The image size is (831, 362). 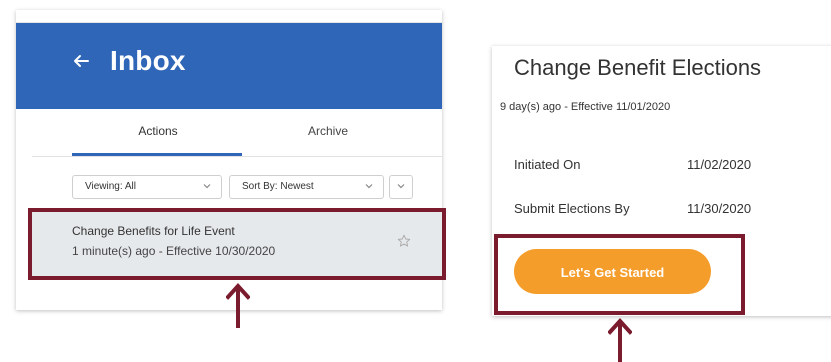 I want to click on viewing-filter-select: Viewing: All, so click(x=147, y=187).